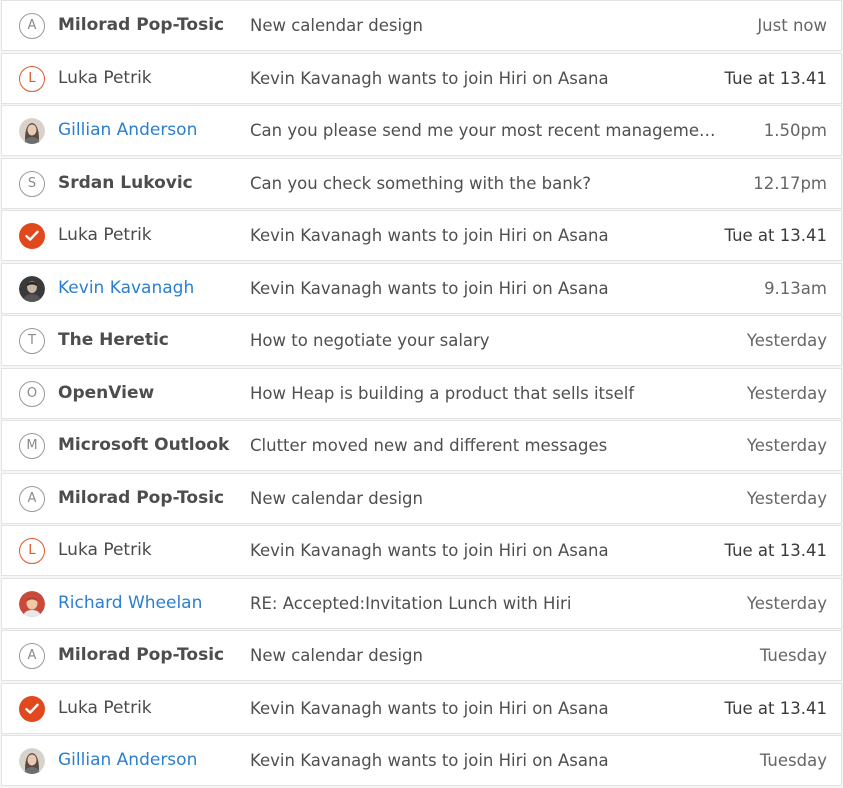 The image size is (843, 788). Describe the element at coordinates (32, 341) in the screenshot. I see `letter-avatar: T` at that location.